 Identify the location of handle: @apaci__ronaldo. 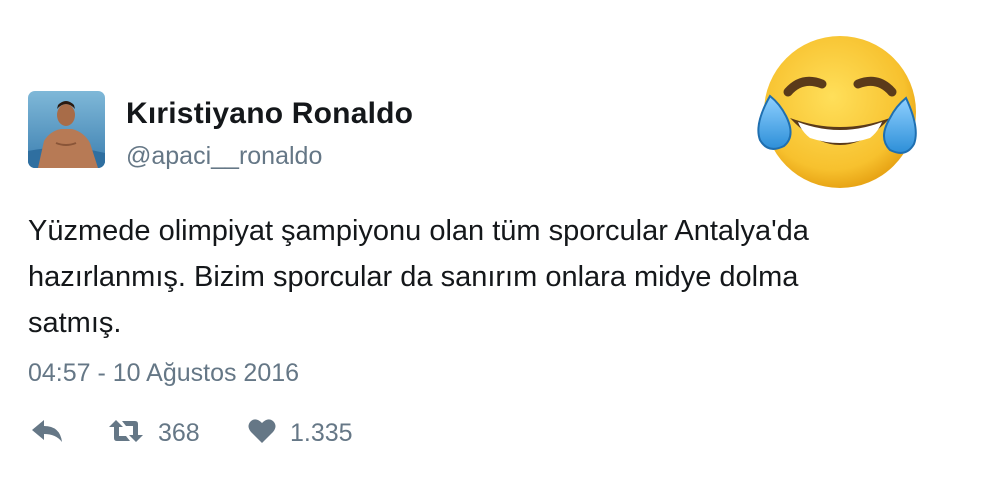
(224, 156).